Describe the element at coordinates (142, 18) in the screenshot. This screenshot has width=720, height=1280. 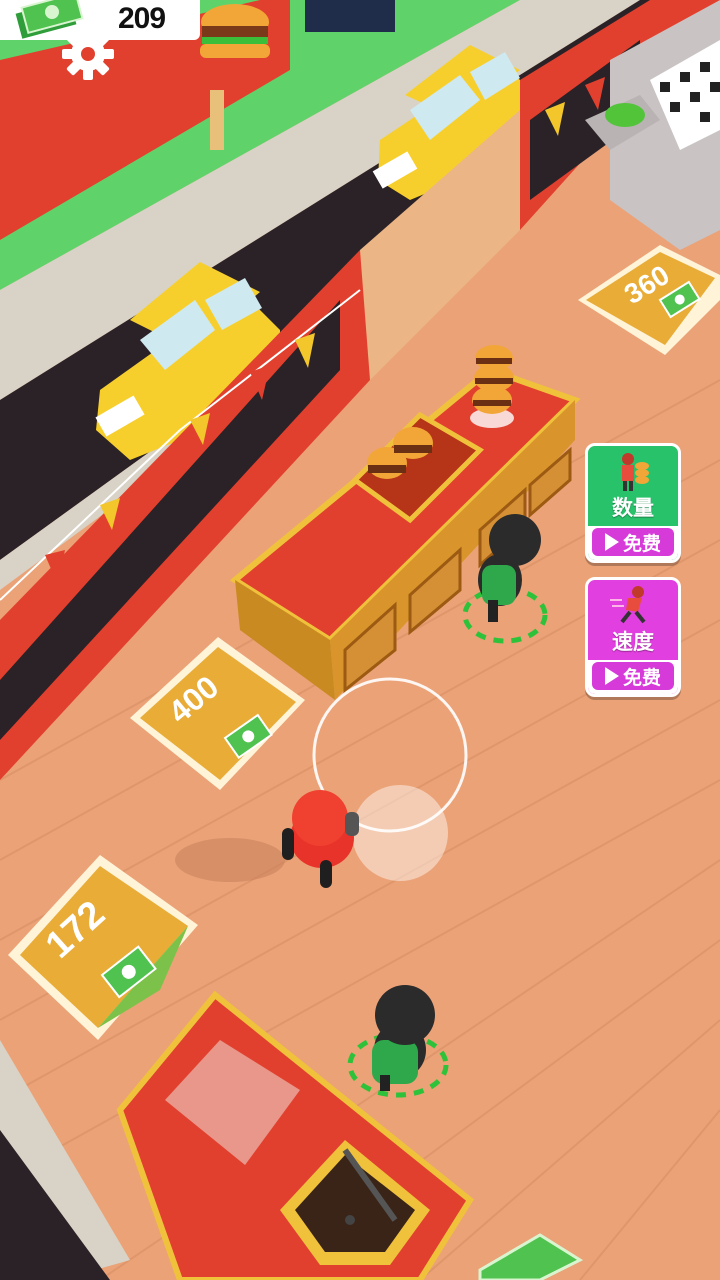
I see `money-value: 209` at that location.